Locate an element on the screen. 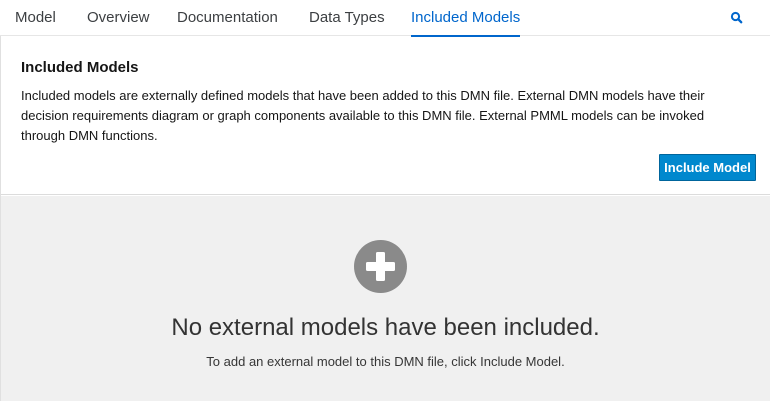 The height and width of the screenshot is (401, 770). tab-model: Model is located at coordinates (35, 18).